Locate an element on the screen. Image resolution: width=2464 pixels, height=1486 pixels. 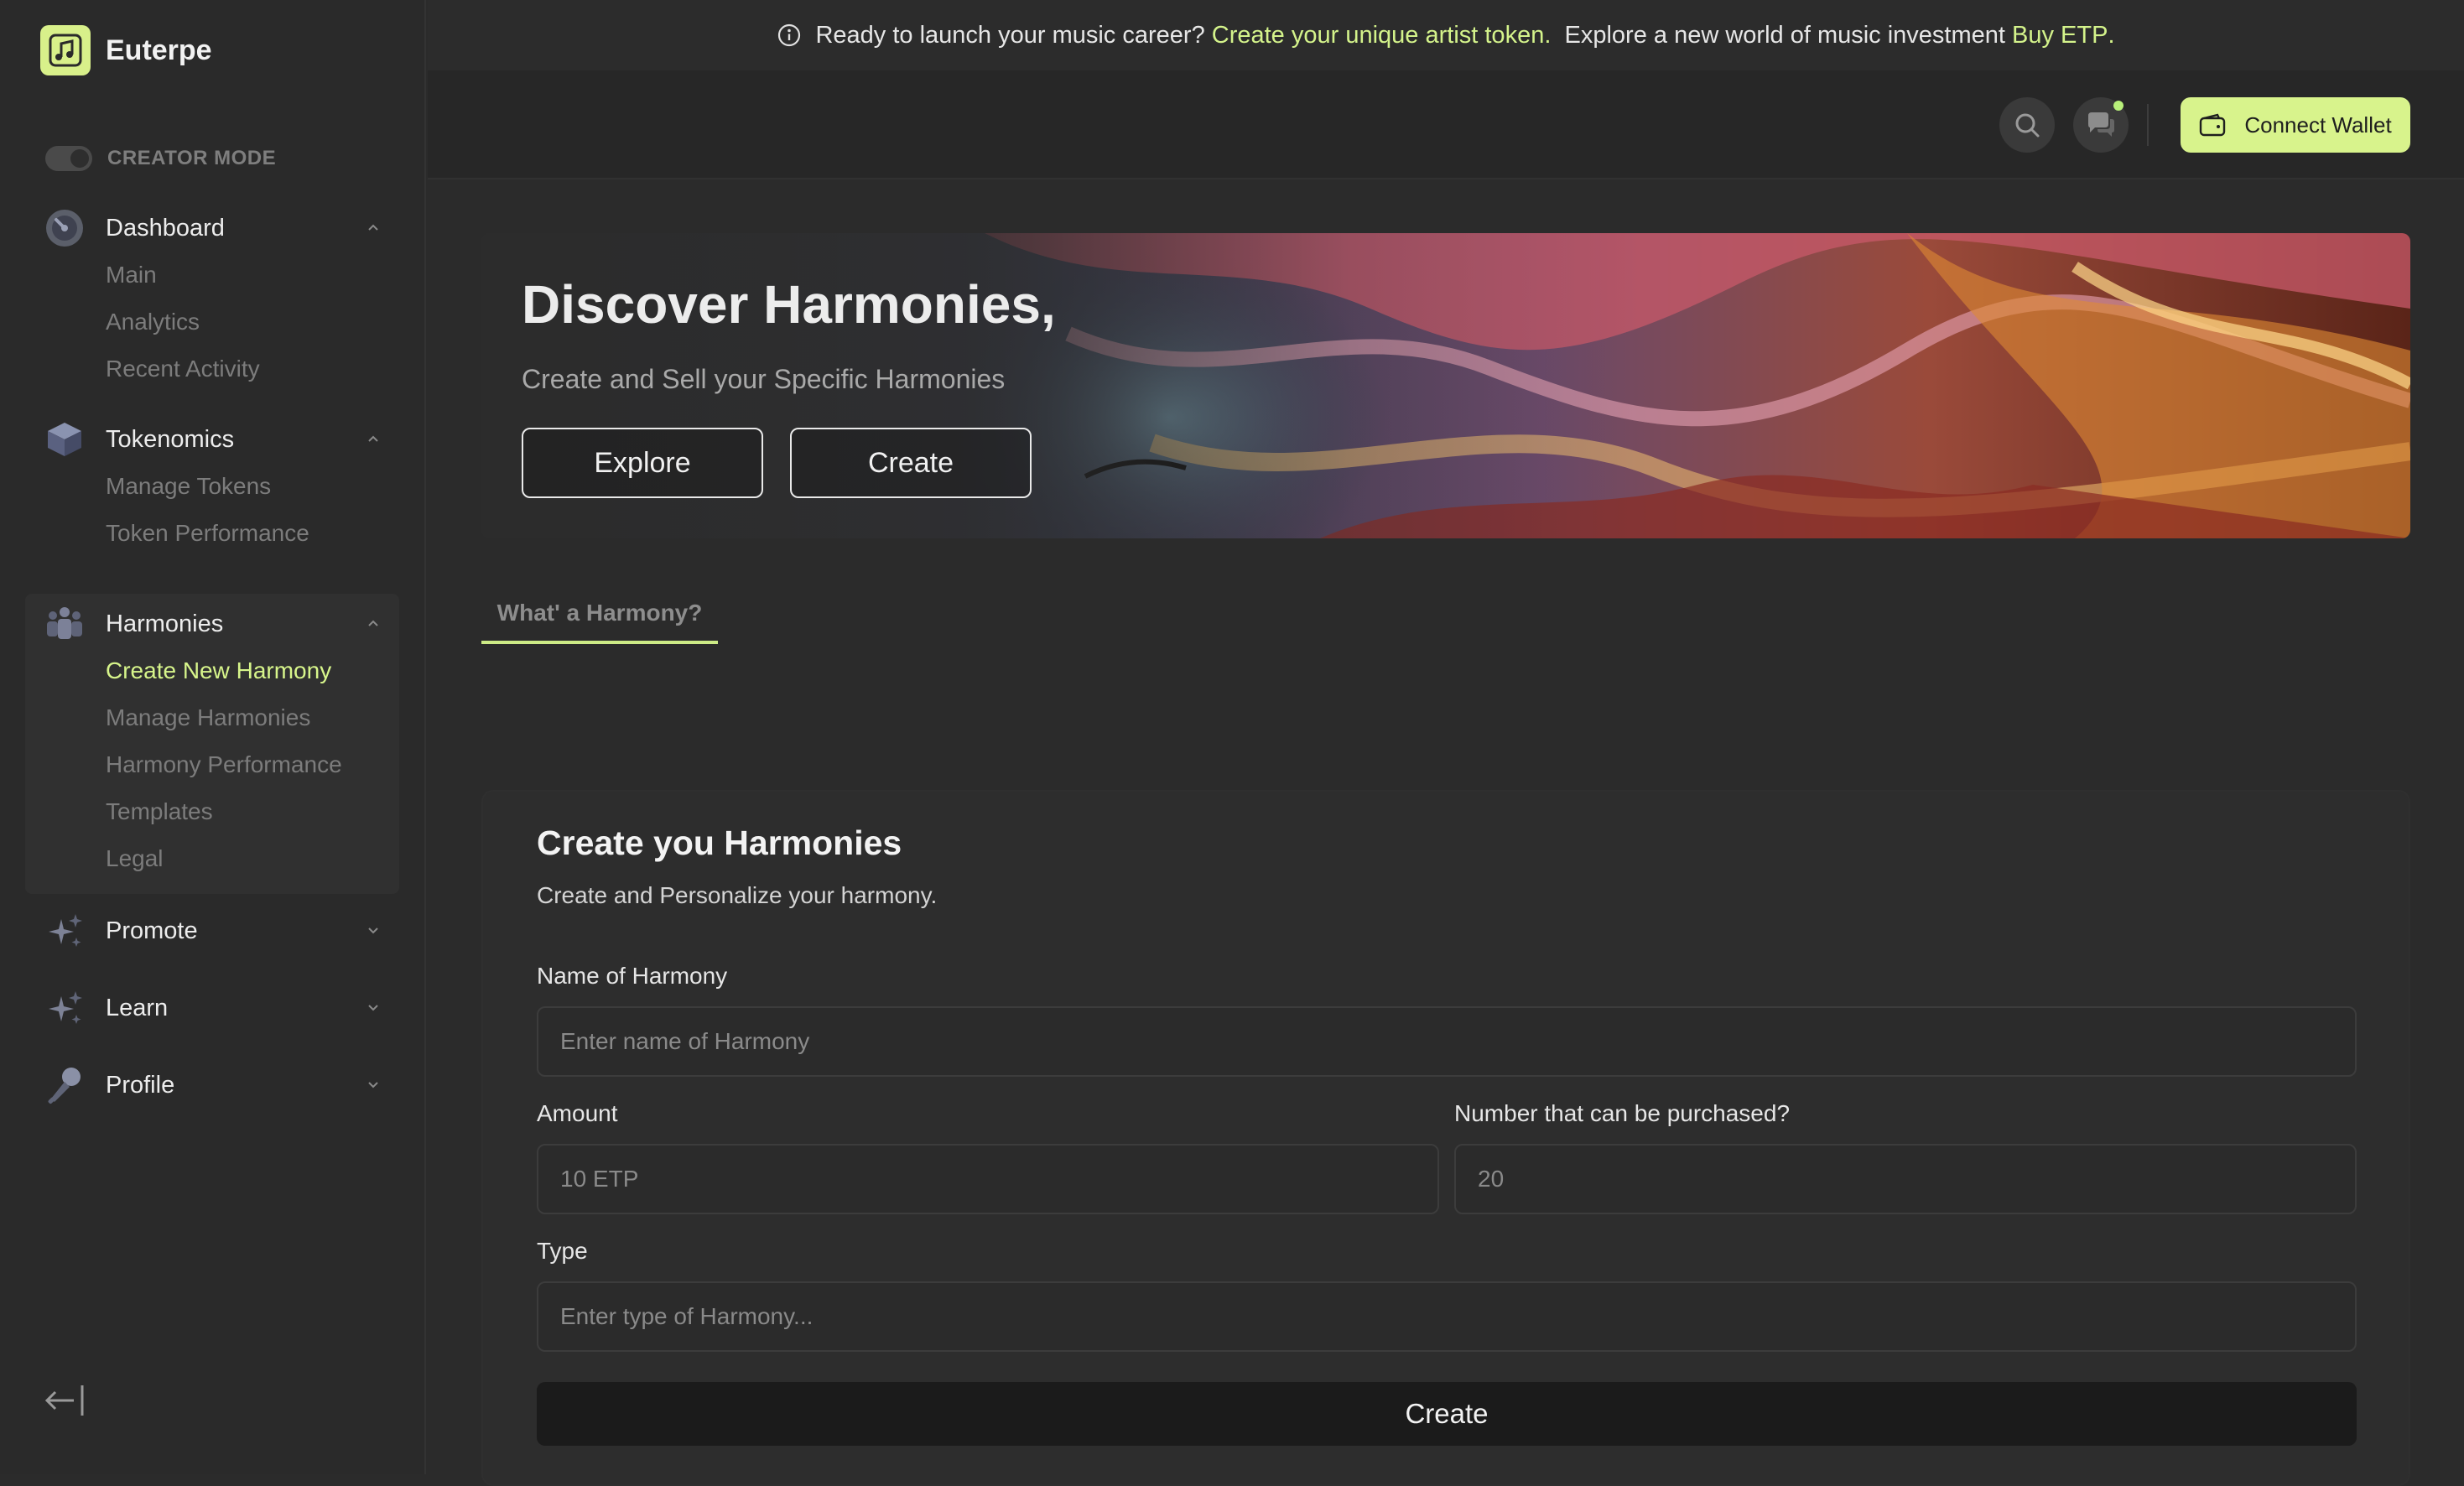
nav-group-dashboard: Dashboard Main Analytics Recent Activity is located at coordinates (212, 298).